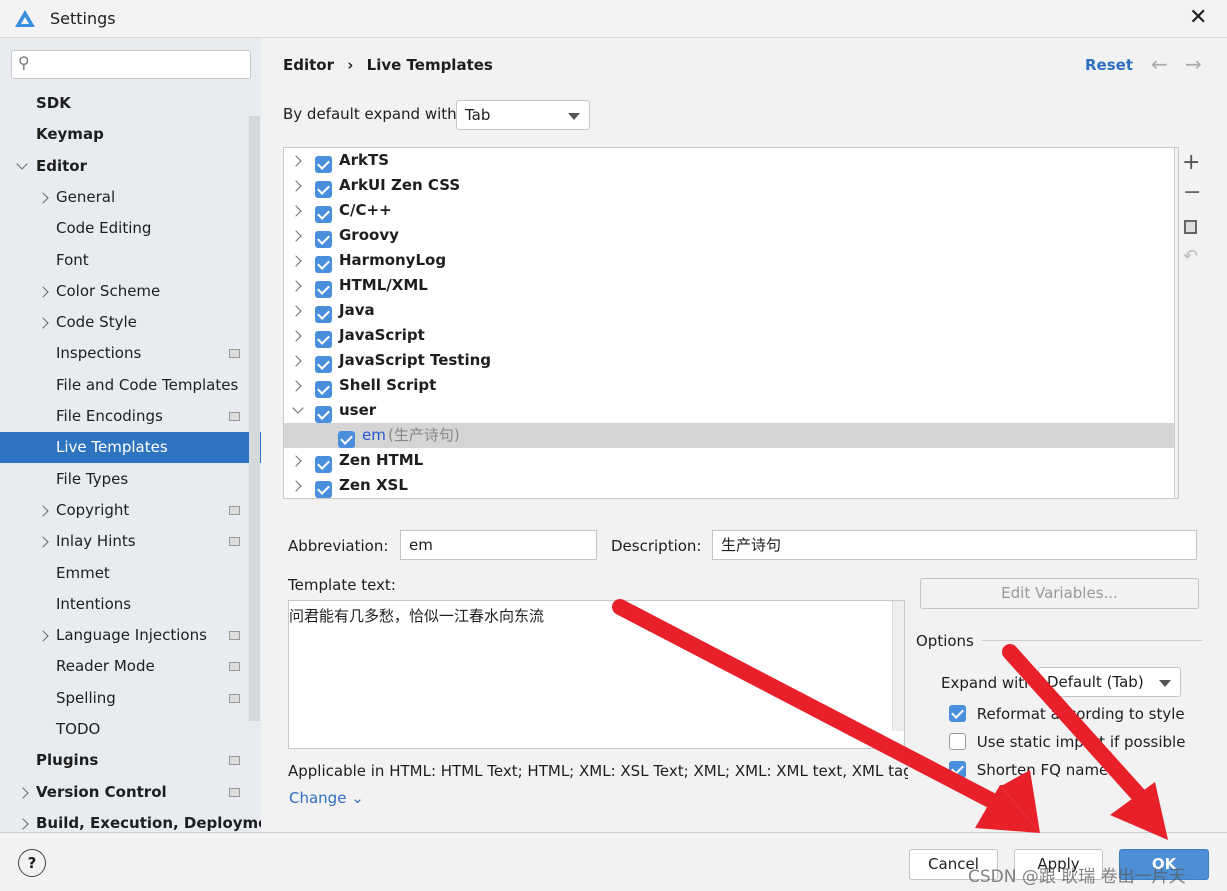 The height and width of the screenshot is (891, 1227). I want to click on sidebar-item-keymap: Keymap, so click(130, 134).